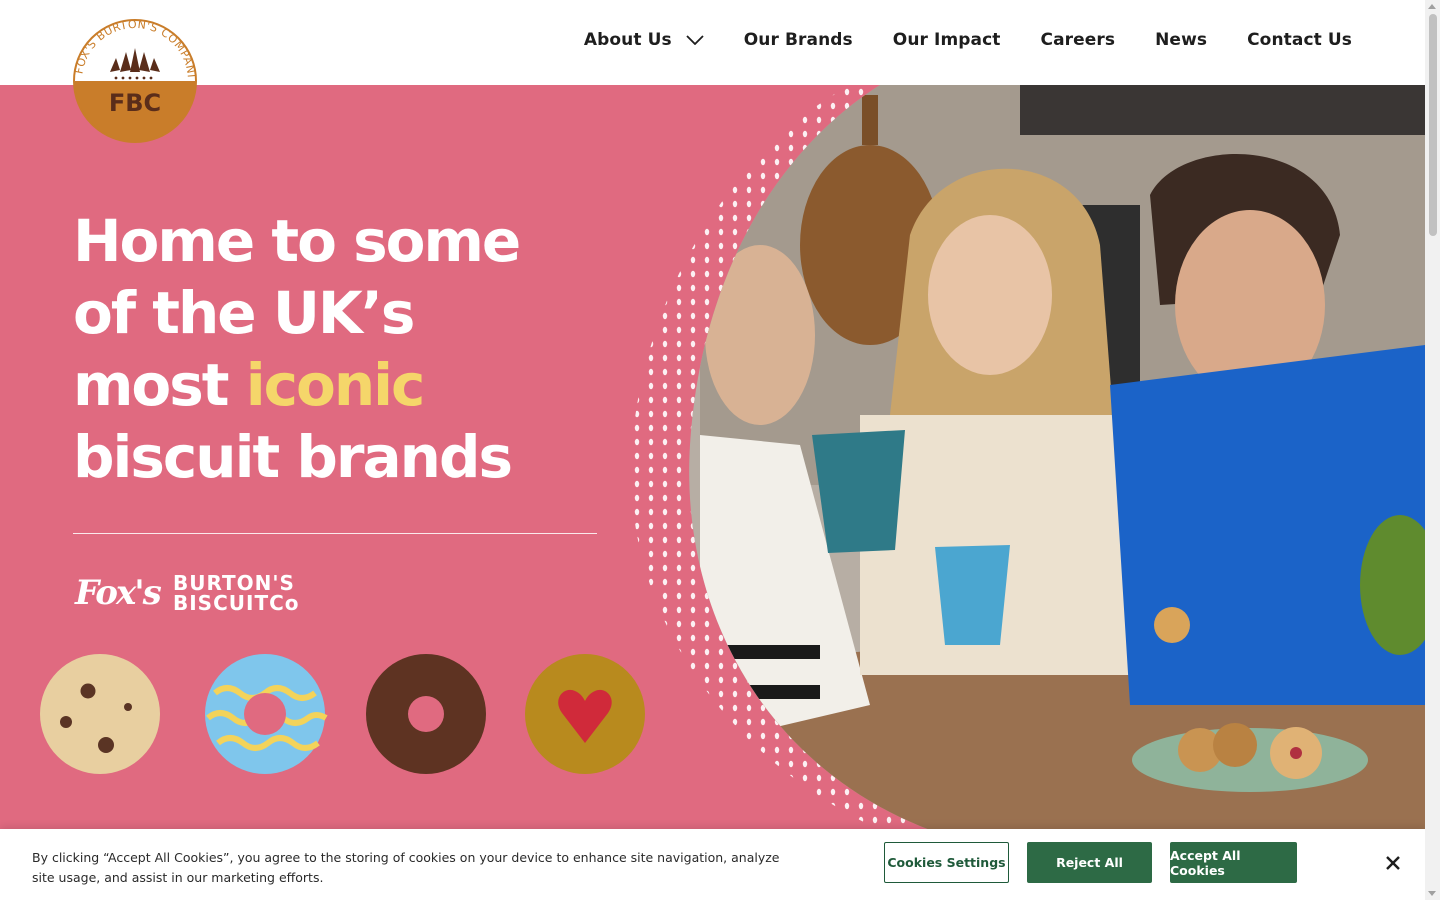 This screenshot has height=900, width=1440. Describe the element at coordinates (627, 40) in the screenshot. I see `nav-about-us-label: About Us` at that location.